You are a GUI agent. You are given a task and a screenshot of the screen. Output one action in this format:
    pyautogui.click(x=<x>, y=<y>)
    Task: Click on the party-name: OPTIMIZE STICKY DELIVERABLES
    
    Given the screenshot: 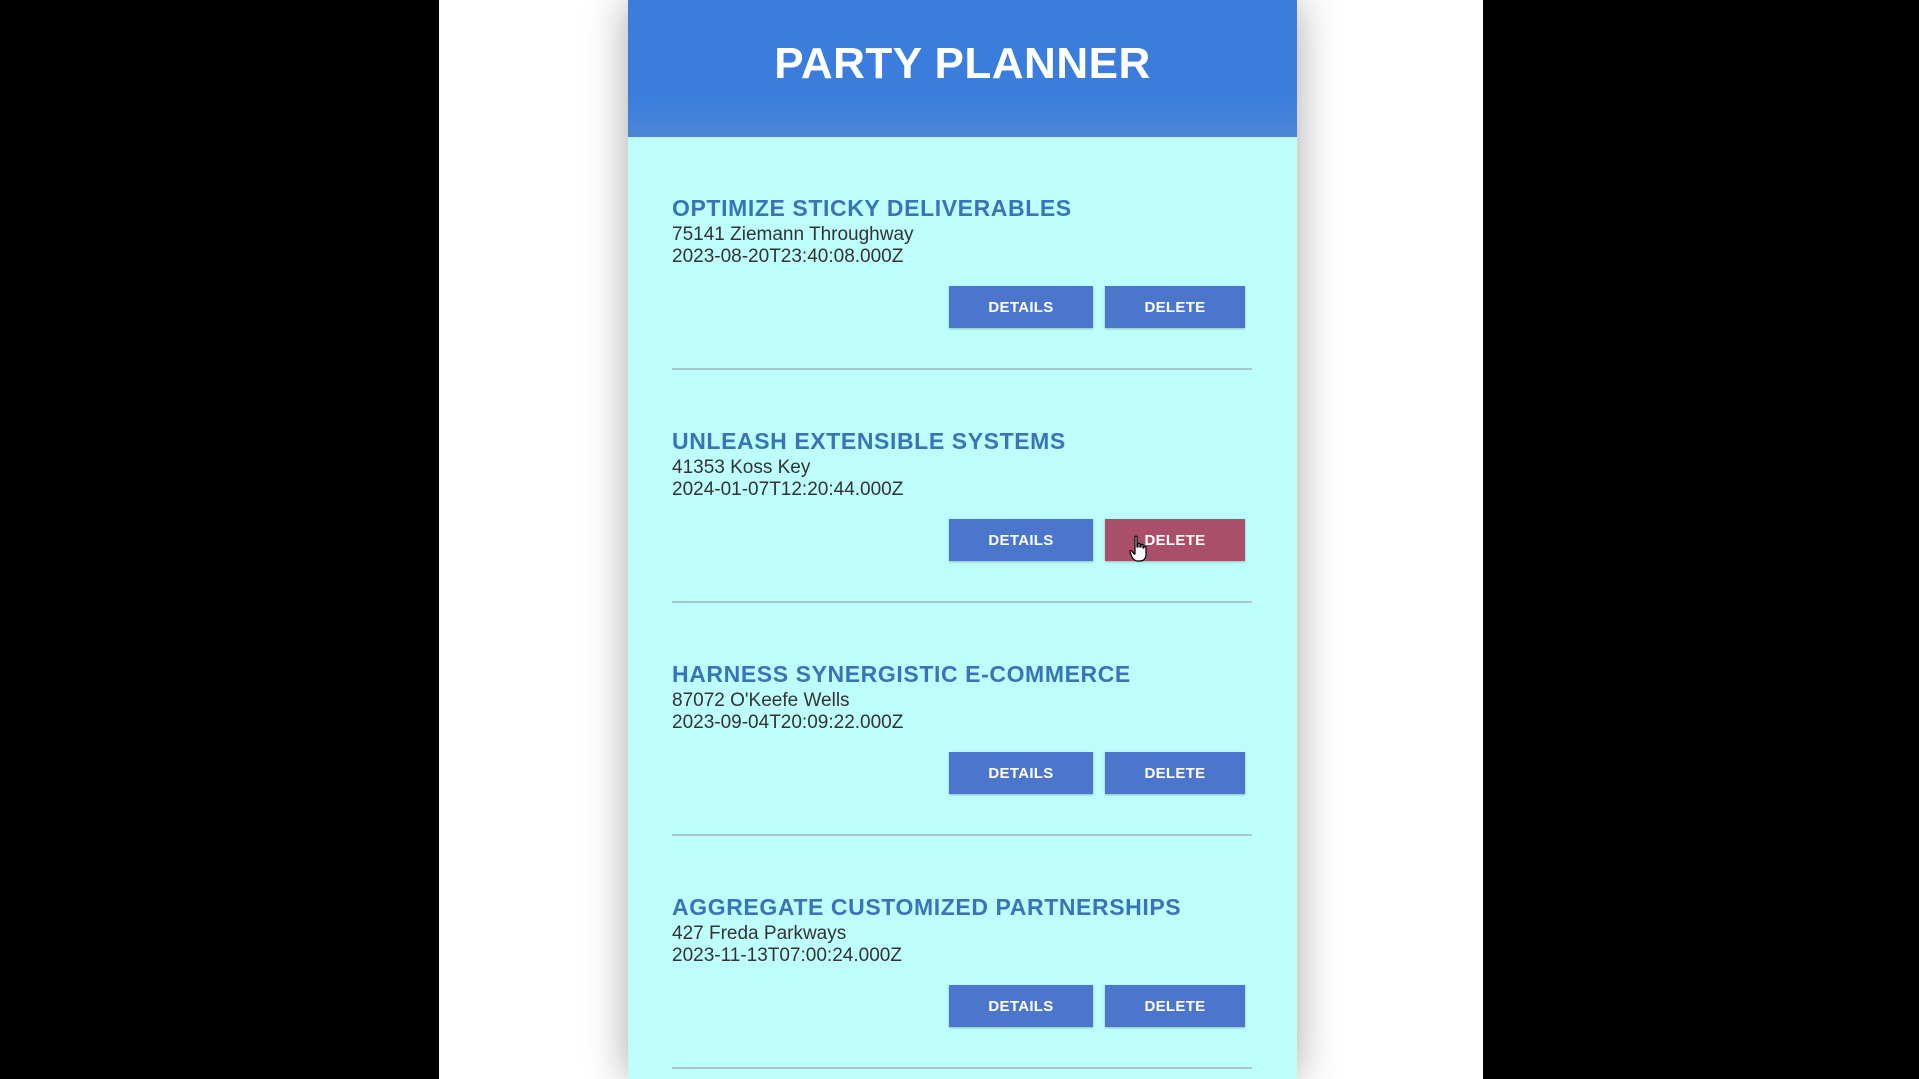 What is the action you would take?
    pyautogui.click(x=872, y=208)
    